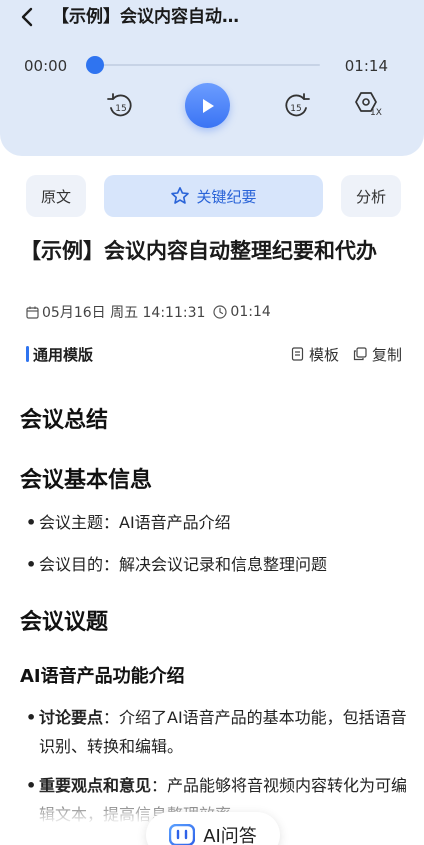  What do you see at coordinates (368, 105) in the screenshot?
I see `playback-speed-icon: 1X` at bounding box center [368, 105].